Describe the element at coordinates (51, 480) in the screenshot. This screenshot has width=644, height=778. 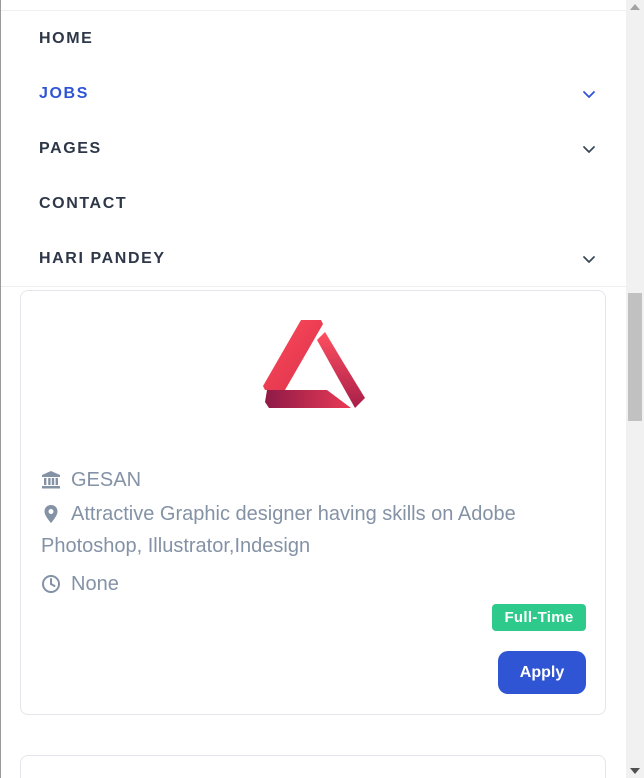
I see `bank-icon` at that location.